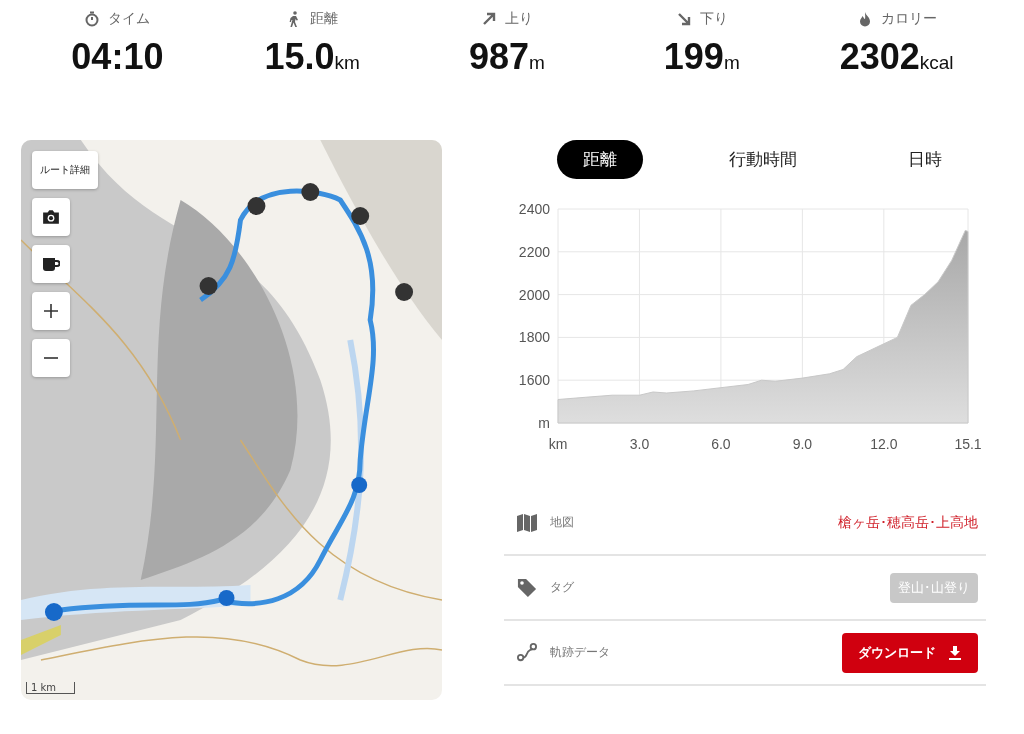 The image size is (1024, 734). What do you see at coordinates (527, 522) in the screenshot?
I see `map-icon` at bounding box center [527, 522].